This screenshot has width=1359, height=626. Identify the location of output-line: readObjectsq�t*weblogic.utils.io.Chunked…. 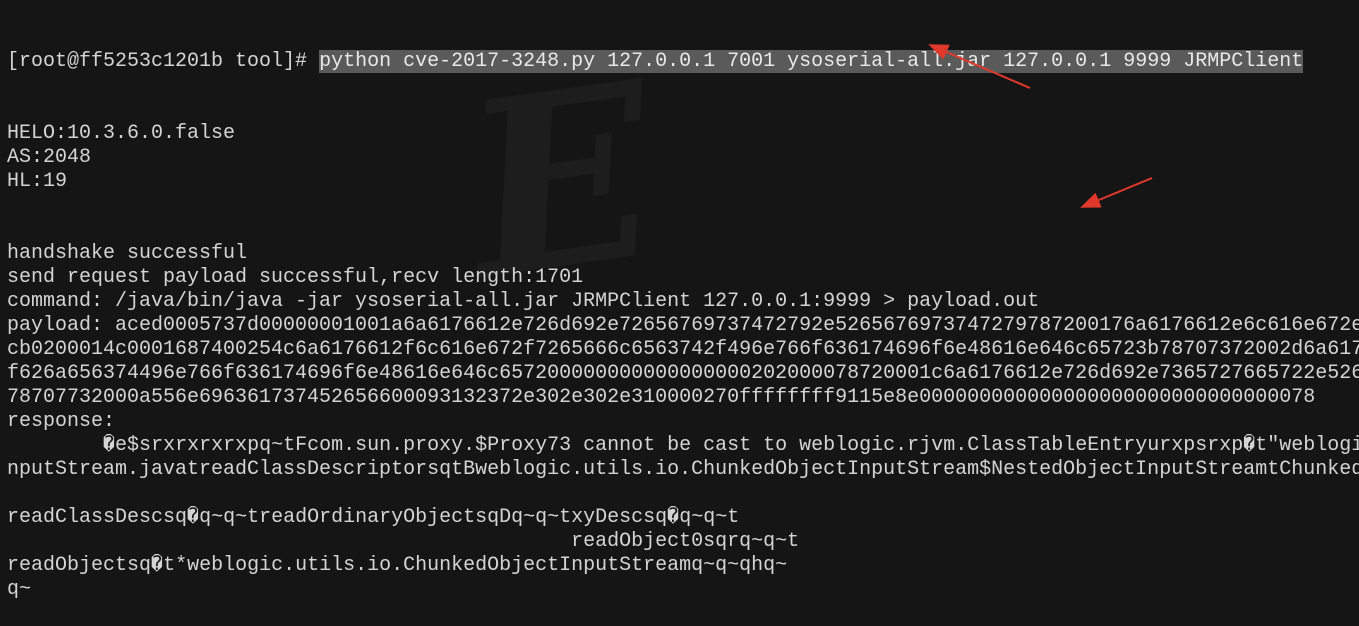
(397, 565).